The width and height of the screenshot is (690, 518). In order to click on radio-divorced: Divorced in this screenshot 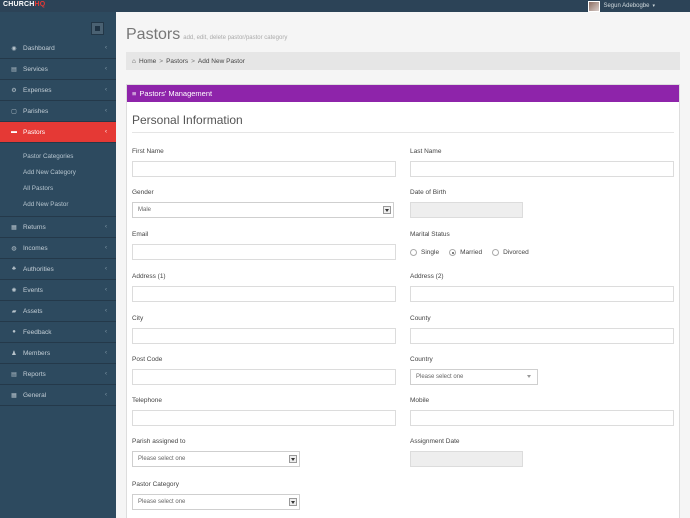, I will do `click(510, 252)`.